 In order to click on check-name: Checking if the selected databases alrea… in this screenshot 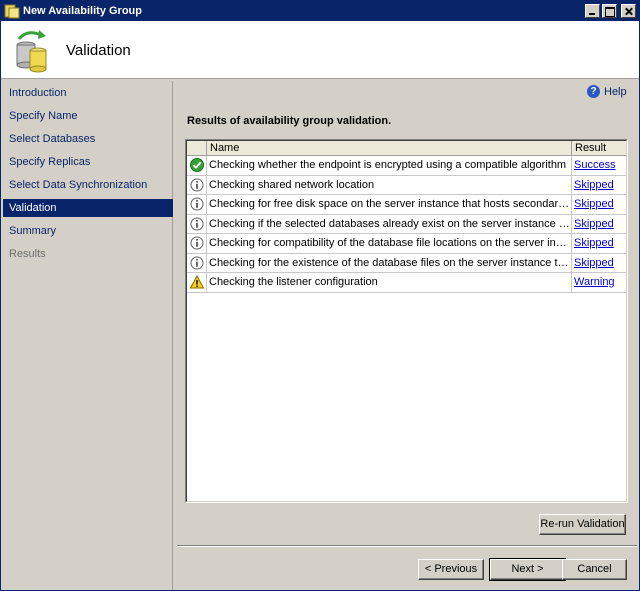, I will do `click(389, 224)`.